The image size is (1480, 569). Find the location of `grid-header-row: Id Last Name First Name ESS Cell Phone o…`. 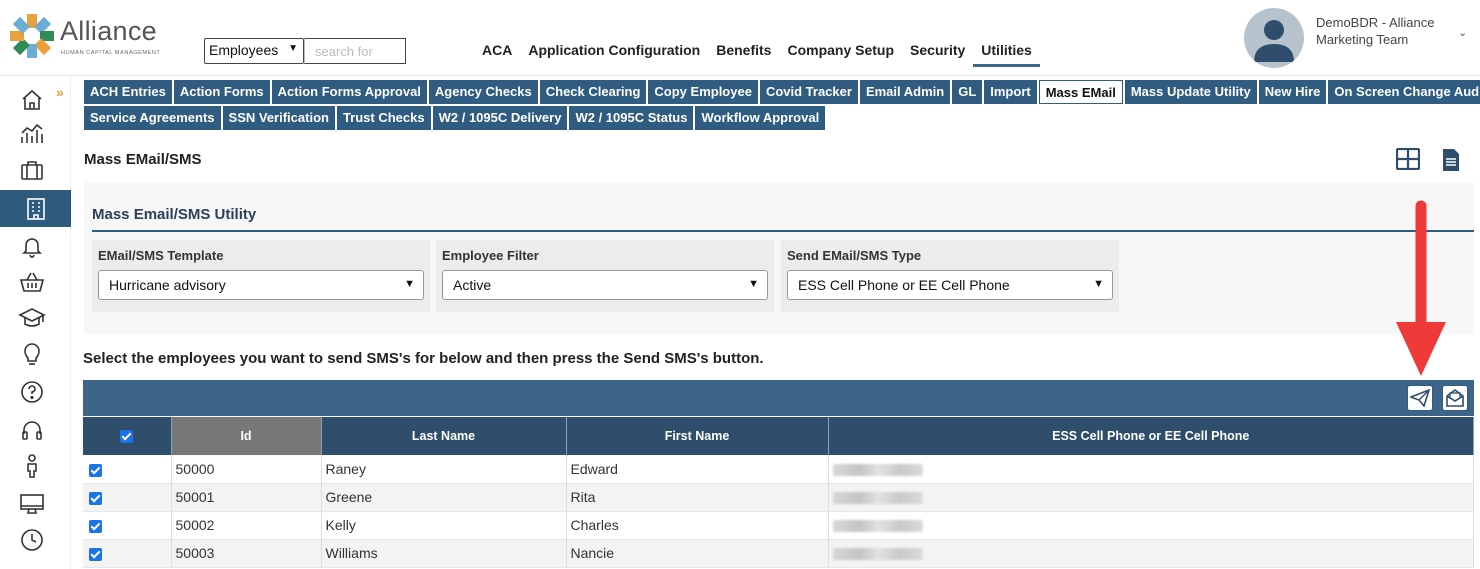

grid-header-row: Id Last Name First Name ESS Cell Phone o… is located at coordinates (778, 436).